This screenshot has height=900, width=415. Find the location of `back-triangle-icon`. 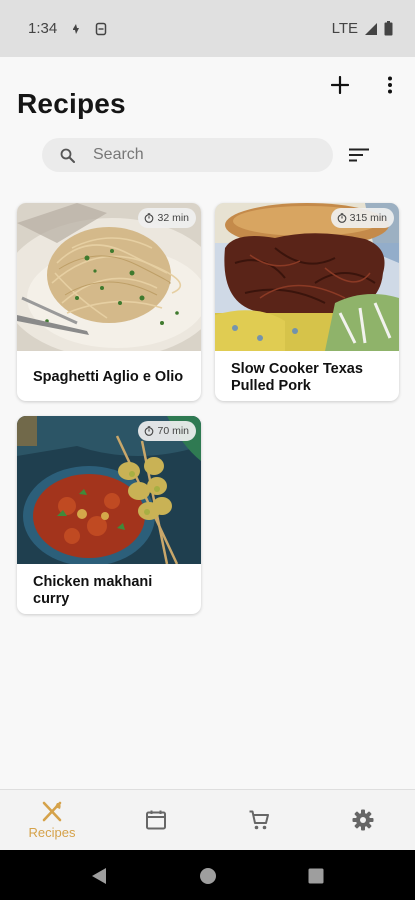

back-triangle-icon is located at coordinates (99, 876).